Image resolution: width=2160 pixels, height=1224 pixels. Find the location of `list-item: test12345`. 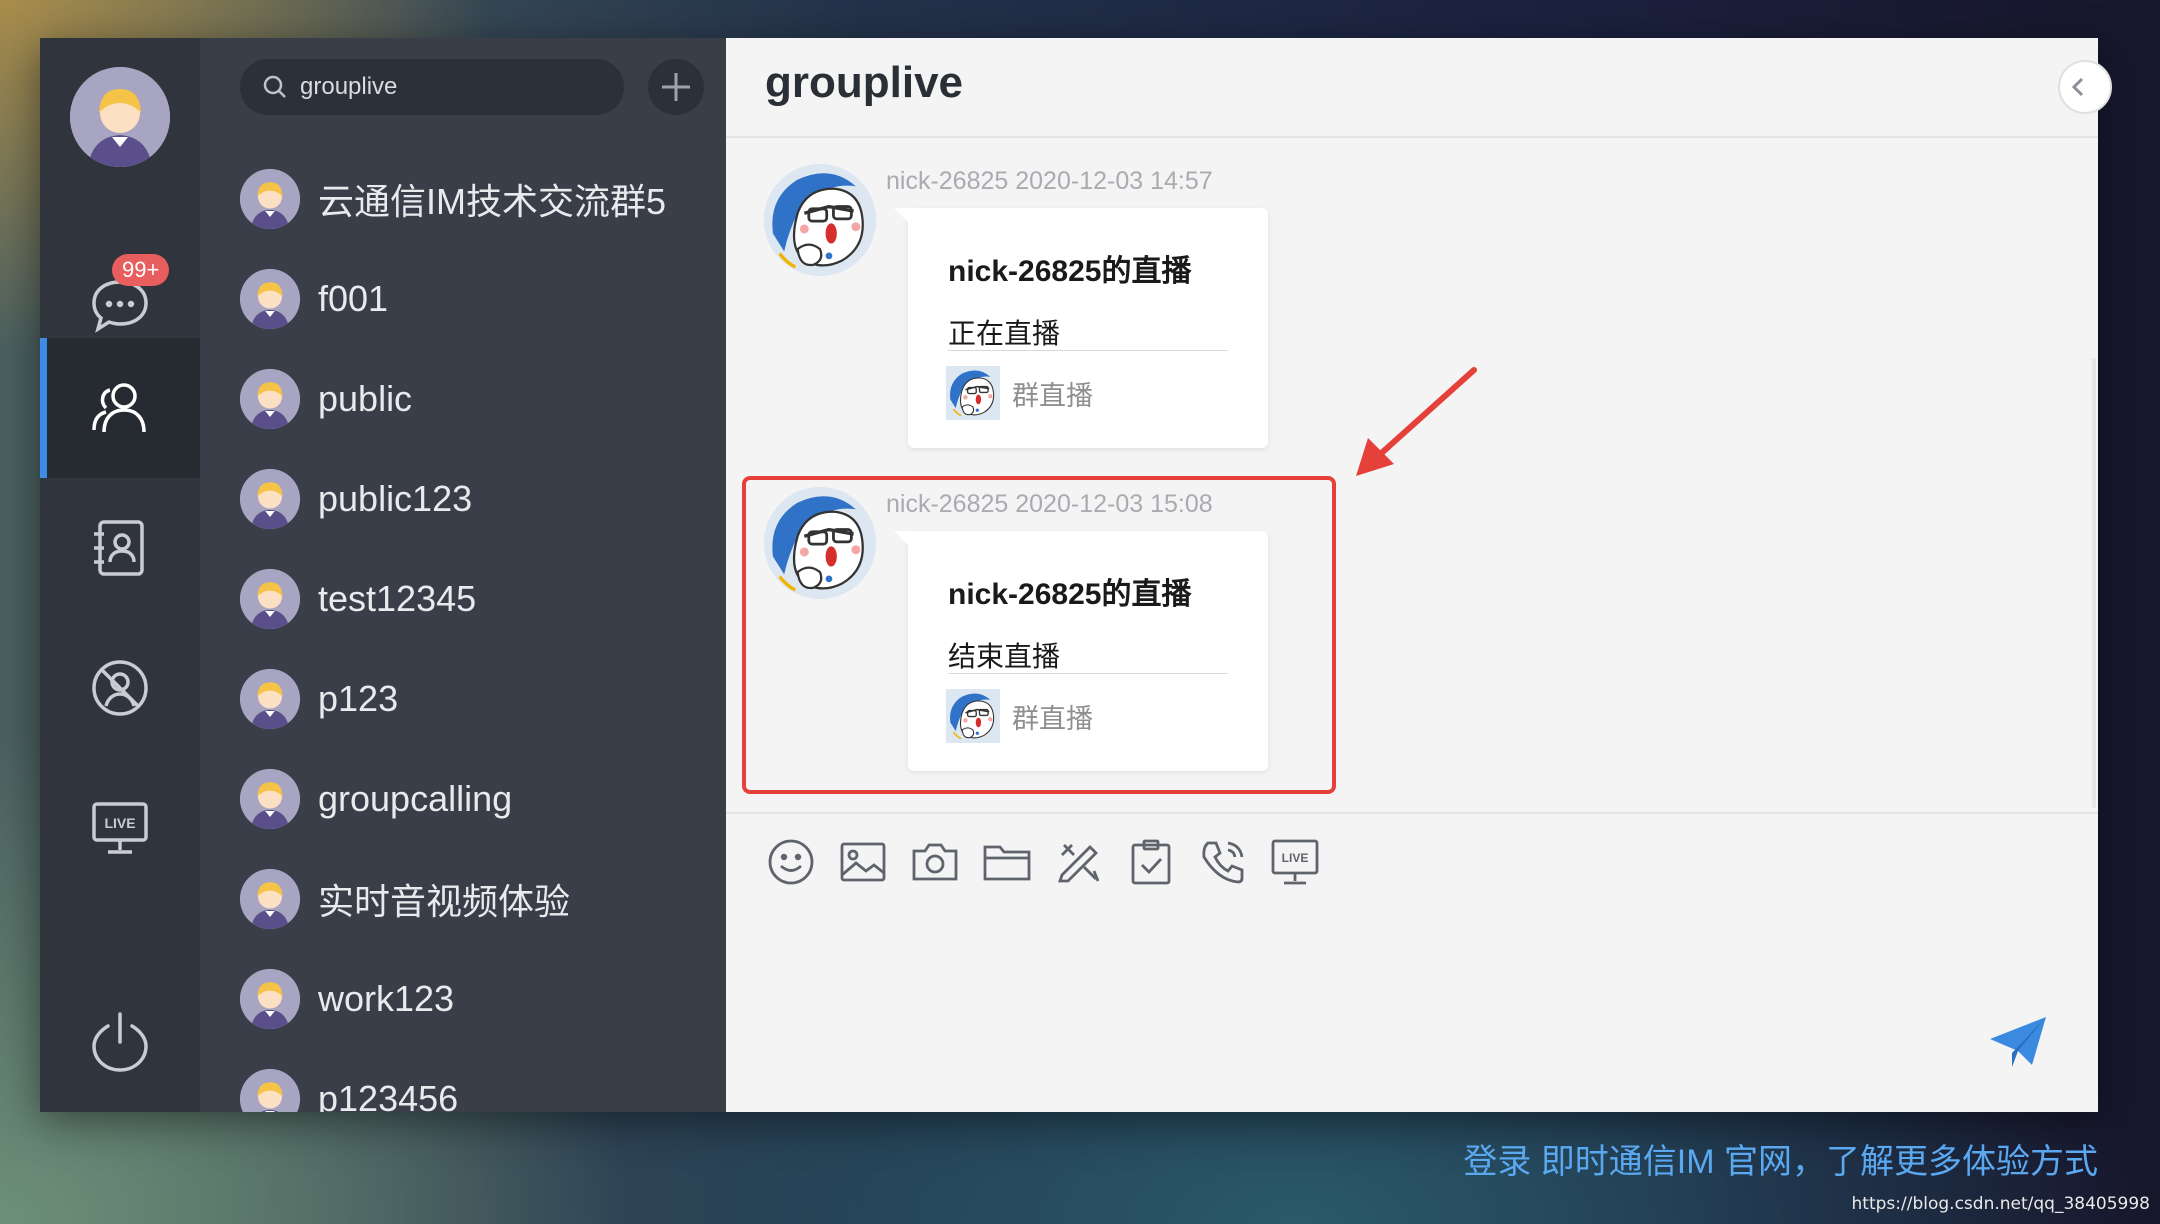

list-item: test12345 is located at coordinates (358, 599).